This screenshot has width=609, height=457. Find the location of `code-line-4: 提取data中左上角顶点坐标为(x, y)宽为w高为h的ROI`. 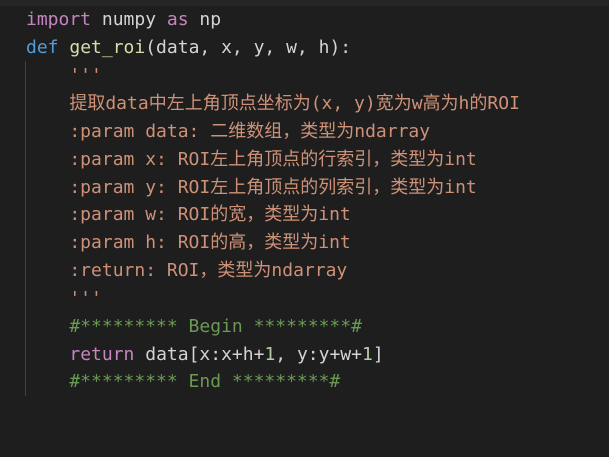

code-line-4: 提取data中左上角顶点坐标为(x, y)宽为w高为h的ROI is located at coordinates (273, 103).